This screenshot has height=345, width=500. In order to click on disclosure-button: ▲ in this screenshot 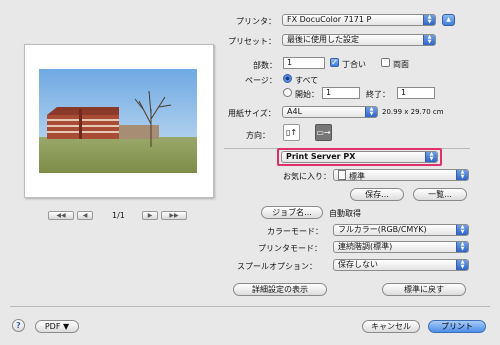, I will do `click(448, 20)`.